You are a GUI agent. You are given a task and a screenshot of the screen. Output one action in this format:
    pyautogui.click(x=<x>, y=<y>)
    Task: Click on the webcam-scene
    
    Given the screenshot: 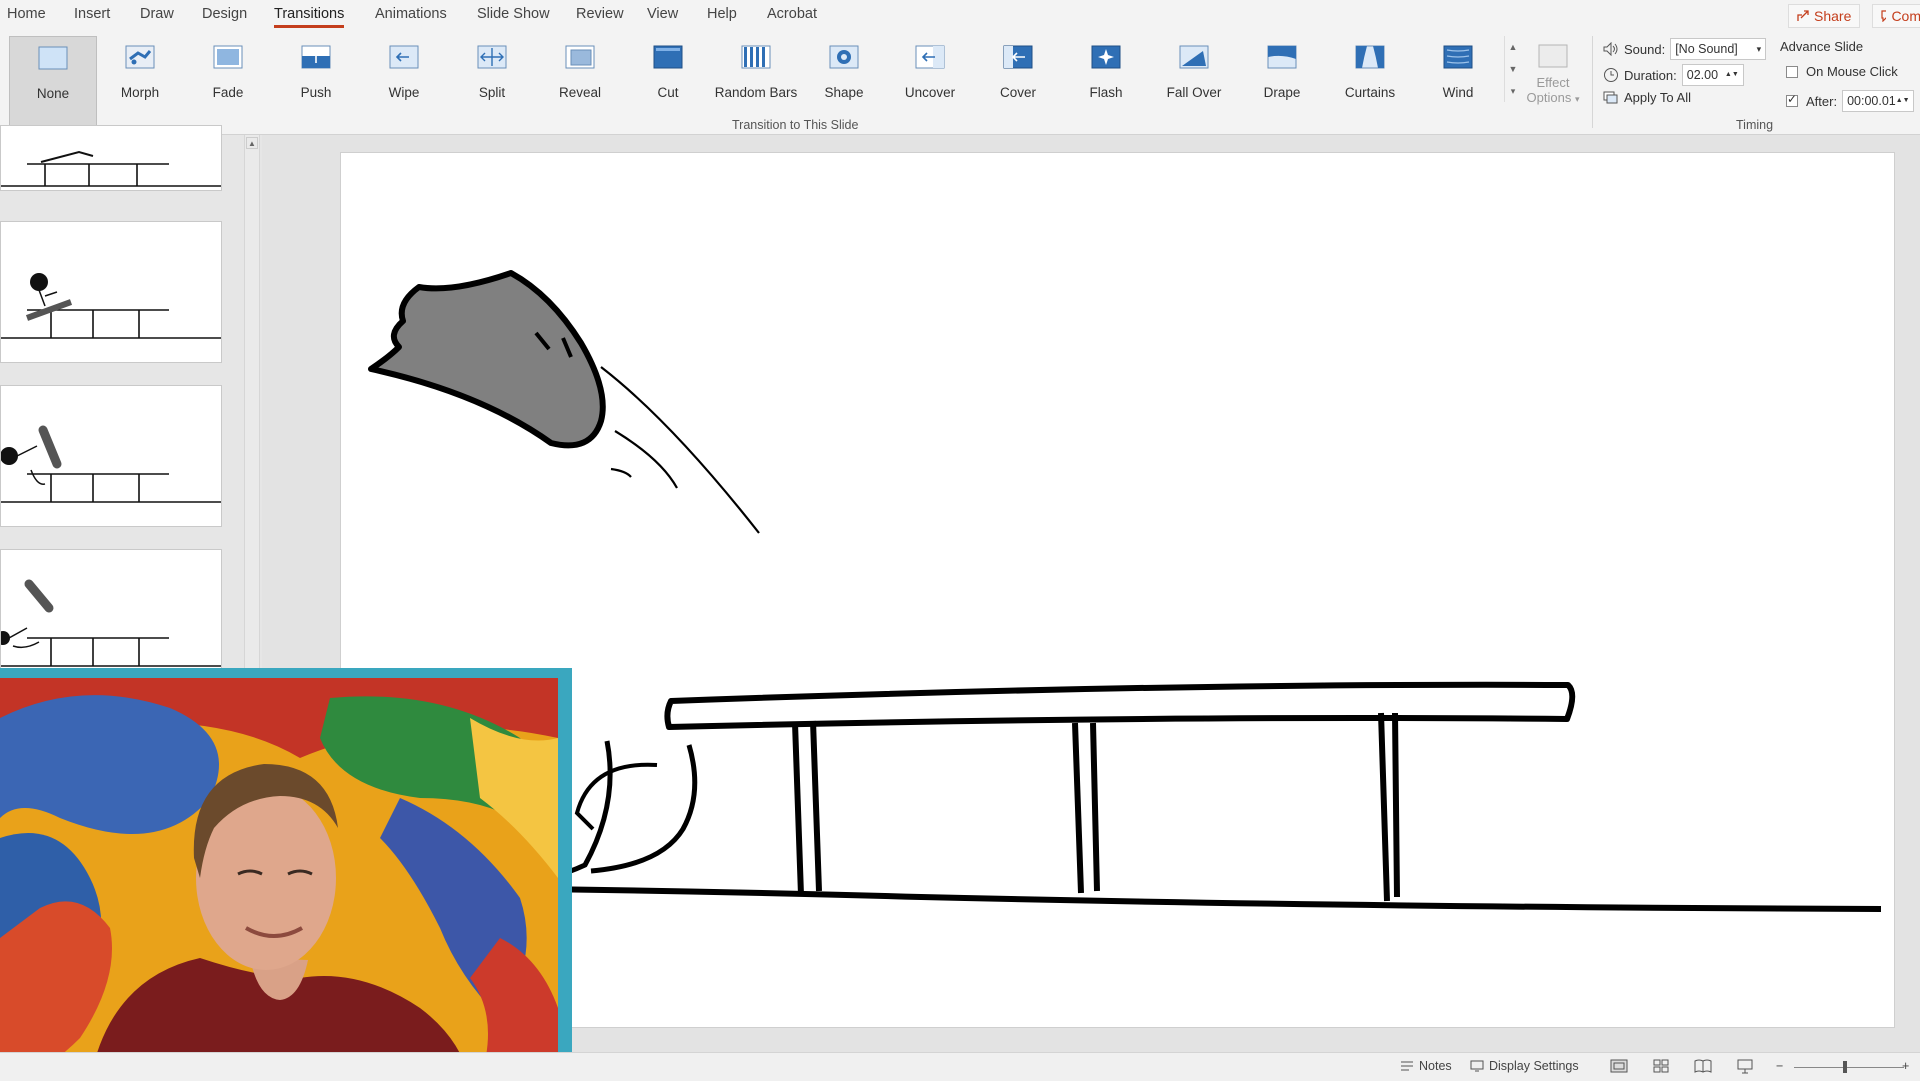 What is the action you would take?
    pyautogui.click(x=279, y=879)
    